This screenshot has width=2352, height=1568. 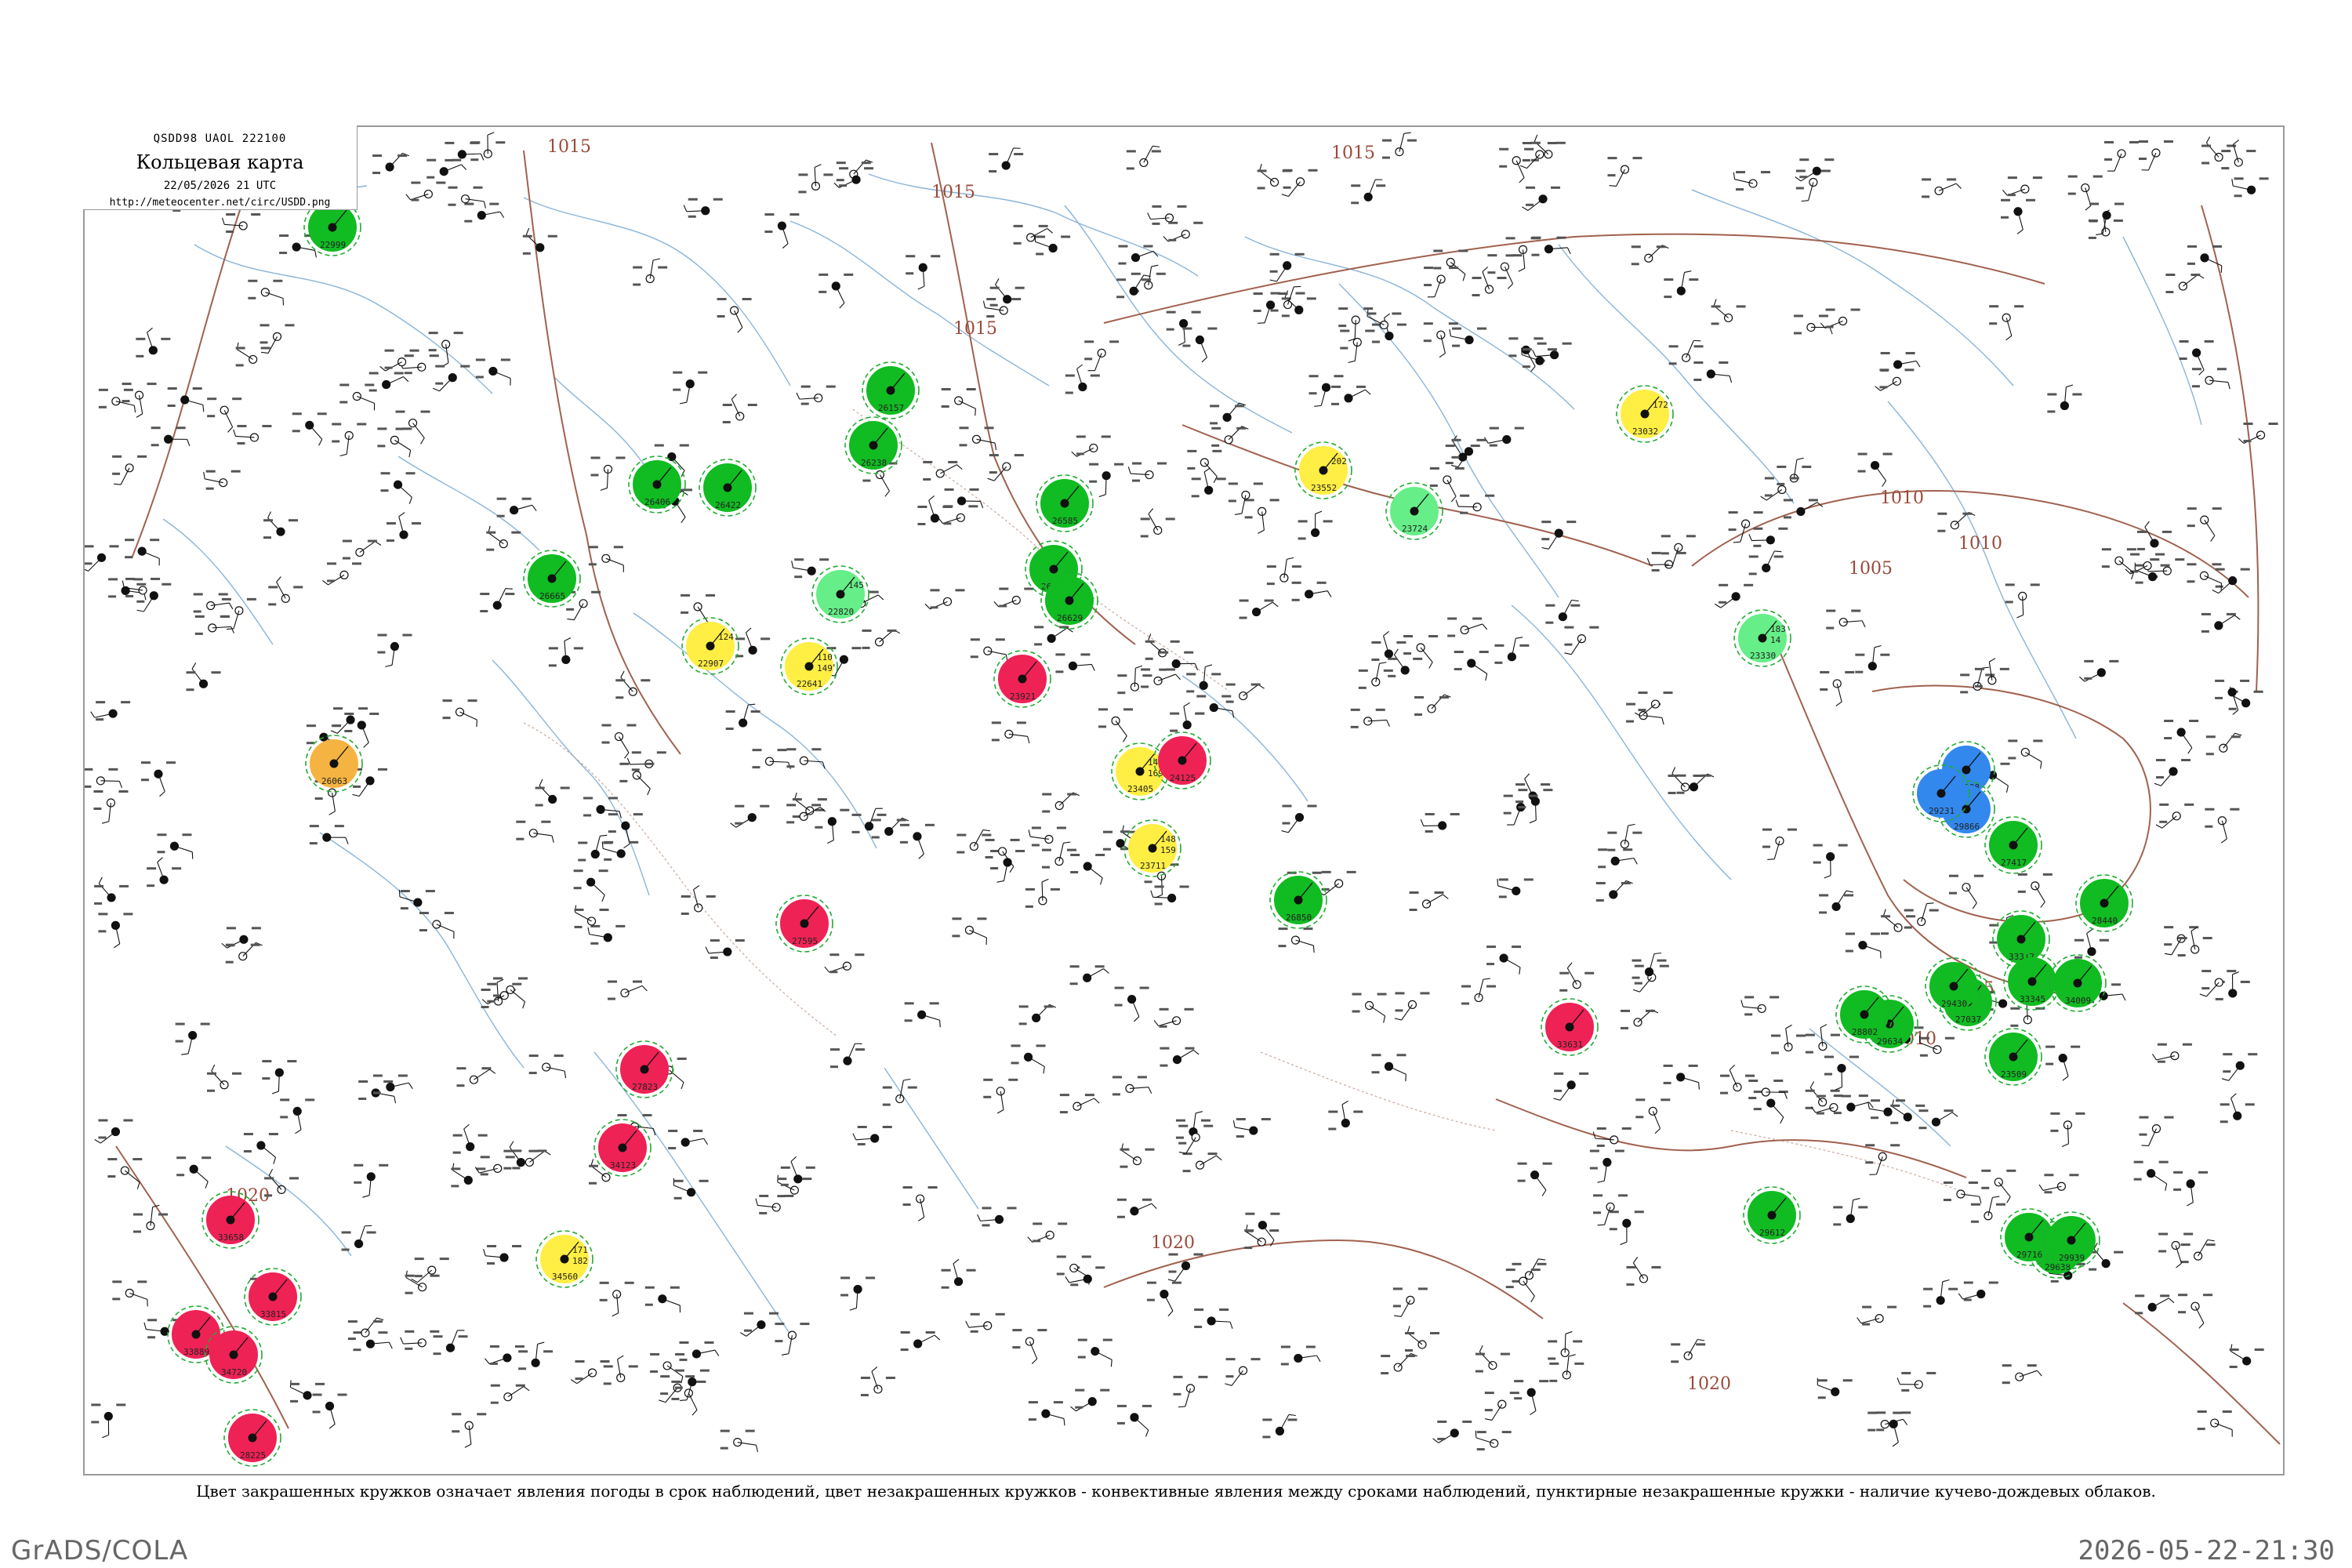 What do you see at coordinates (220, 203) in the screenshot?
I see `source-url: http://meteocenter.net/circ/USDD.png` at bounding box center [220, 203].